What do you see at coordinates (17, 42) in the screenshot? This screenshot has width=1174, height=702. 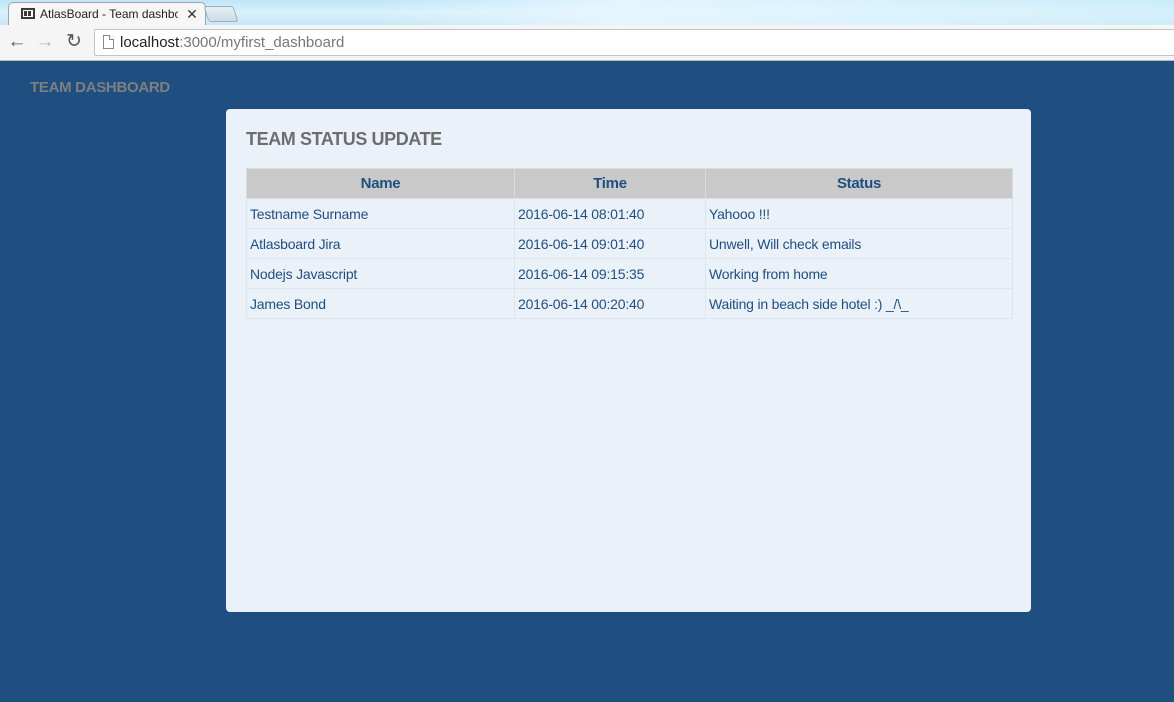 I see `back-arrow-icon: ←` at bounding box center [17, 42].